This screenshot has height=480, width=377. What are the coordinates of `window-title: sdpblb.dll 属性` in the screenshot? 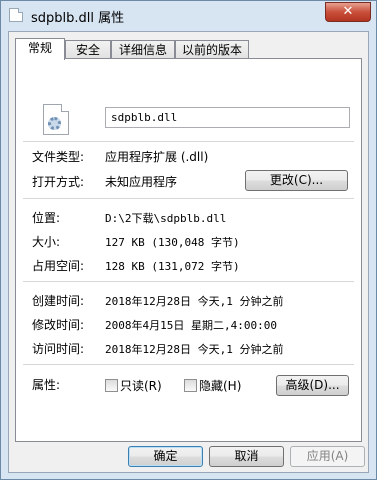 It's located at (78, 18).